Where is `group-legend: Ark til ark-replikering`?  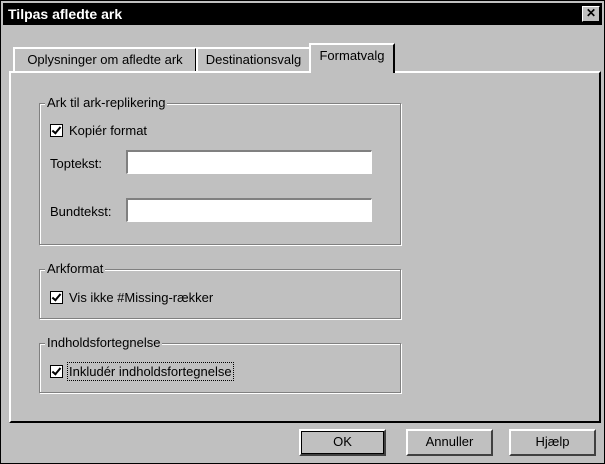 group-legend: Ark til ark-replikering is located at coordinates (106, 103).